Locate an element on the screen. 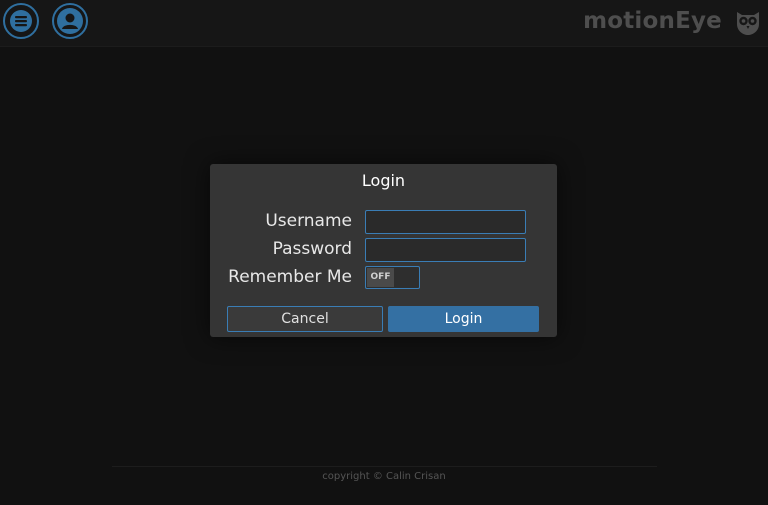  password-label: Password is located at coordinates (312, 249).